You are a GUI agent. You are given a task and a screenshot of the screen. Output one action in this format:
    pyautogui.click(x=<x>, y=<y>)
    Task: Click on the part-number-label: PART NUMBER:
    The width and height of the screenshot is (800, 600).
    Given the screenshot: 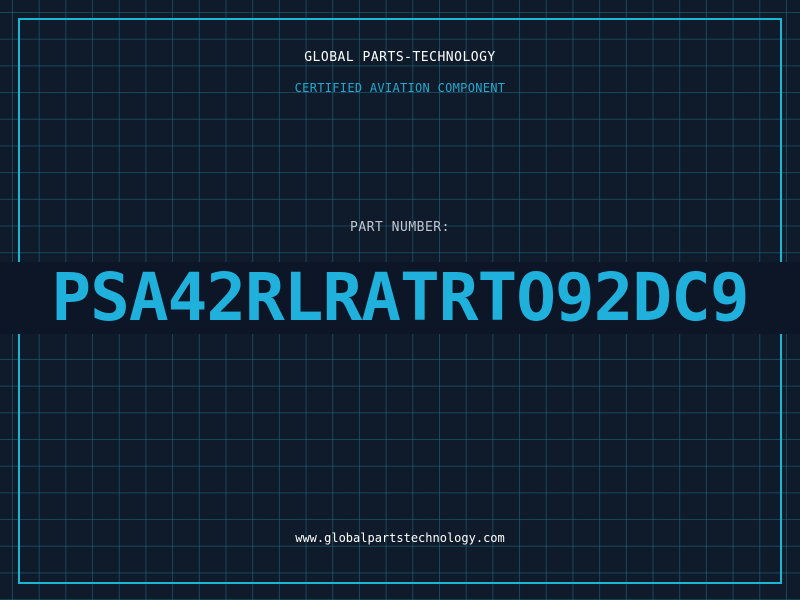 What is the action you would take?
    pyautogui.click(x=400, y=227)
    